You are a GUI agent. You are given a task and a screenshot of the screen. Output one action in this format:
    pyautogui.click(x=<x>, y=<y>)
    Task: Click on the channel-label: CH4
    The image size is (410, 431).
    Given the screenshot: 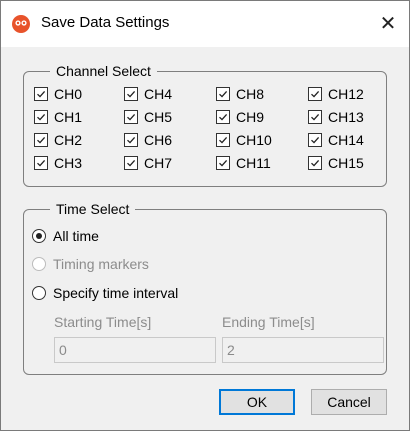 What is the action you would take?
    pyautogui.click(x=158, y=94)
    